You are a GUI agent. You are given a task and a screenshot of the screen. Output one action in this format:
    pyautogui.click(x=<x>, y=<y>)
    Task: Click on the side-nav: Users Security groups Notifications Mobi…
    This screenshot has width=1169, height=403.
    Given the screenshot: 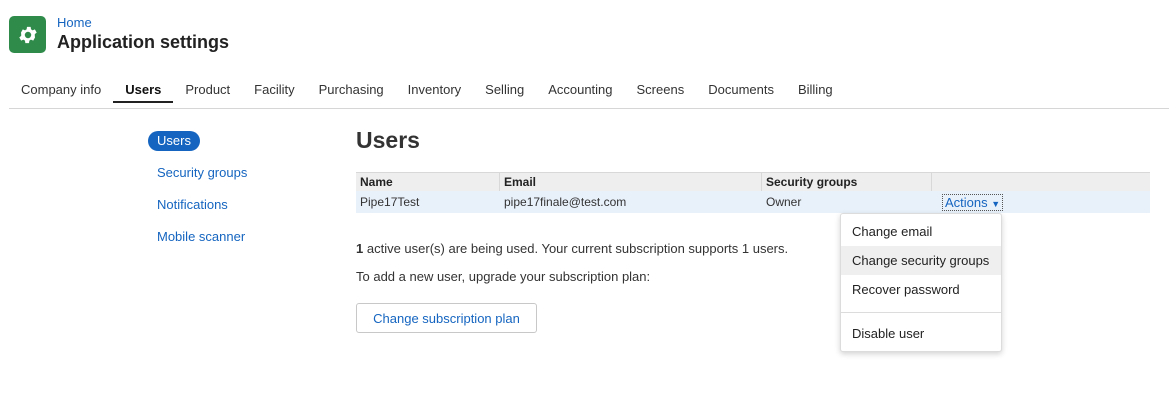 What is the action you would take?
    pyautogui.click(x=202, y=195)
    